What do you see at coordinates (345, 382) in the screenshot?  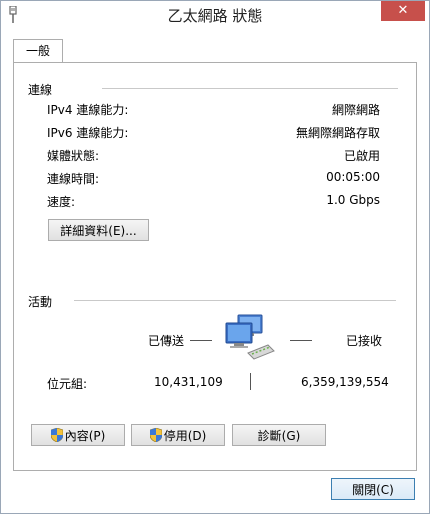 I see `bytes-received-value: 6,359,139,554` at bounding box center [345, 382].